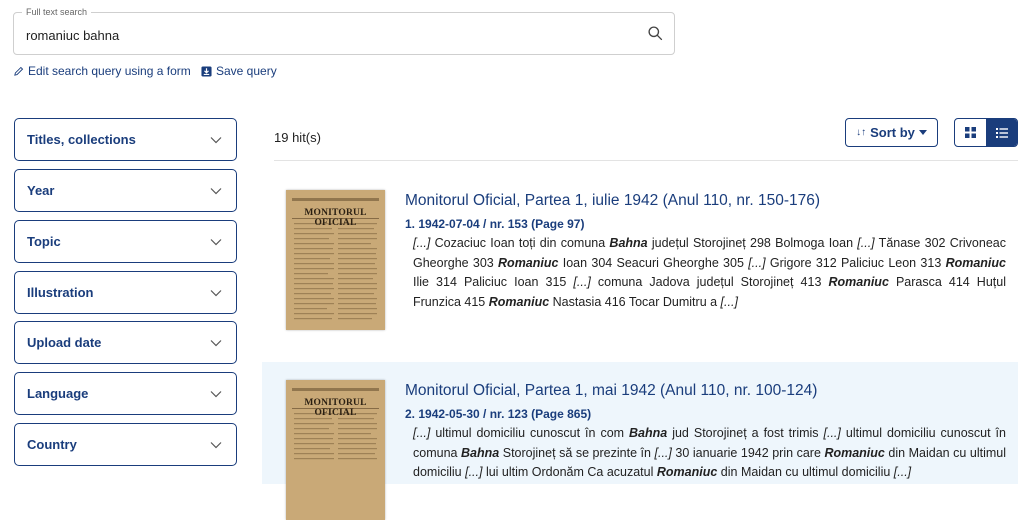 Image resolution: width=1023 pixels, height=520 pixels. What do you see at coordinates (805, 472) in the screenshot?
I see `snippet-text: din Maidan cu ultimul domiciliu` at bounding box center [805, 472].